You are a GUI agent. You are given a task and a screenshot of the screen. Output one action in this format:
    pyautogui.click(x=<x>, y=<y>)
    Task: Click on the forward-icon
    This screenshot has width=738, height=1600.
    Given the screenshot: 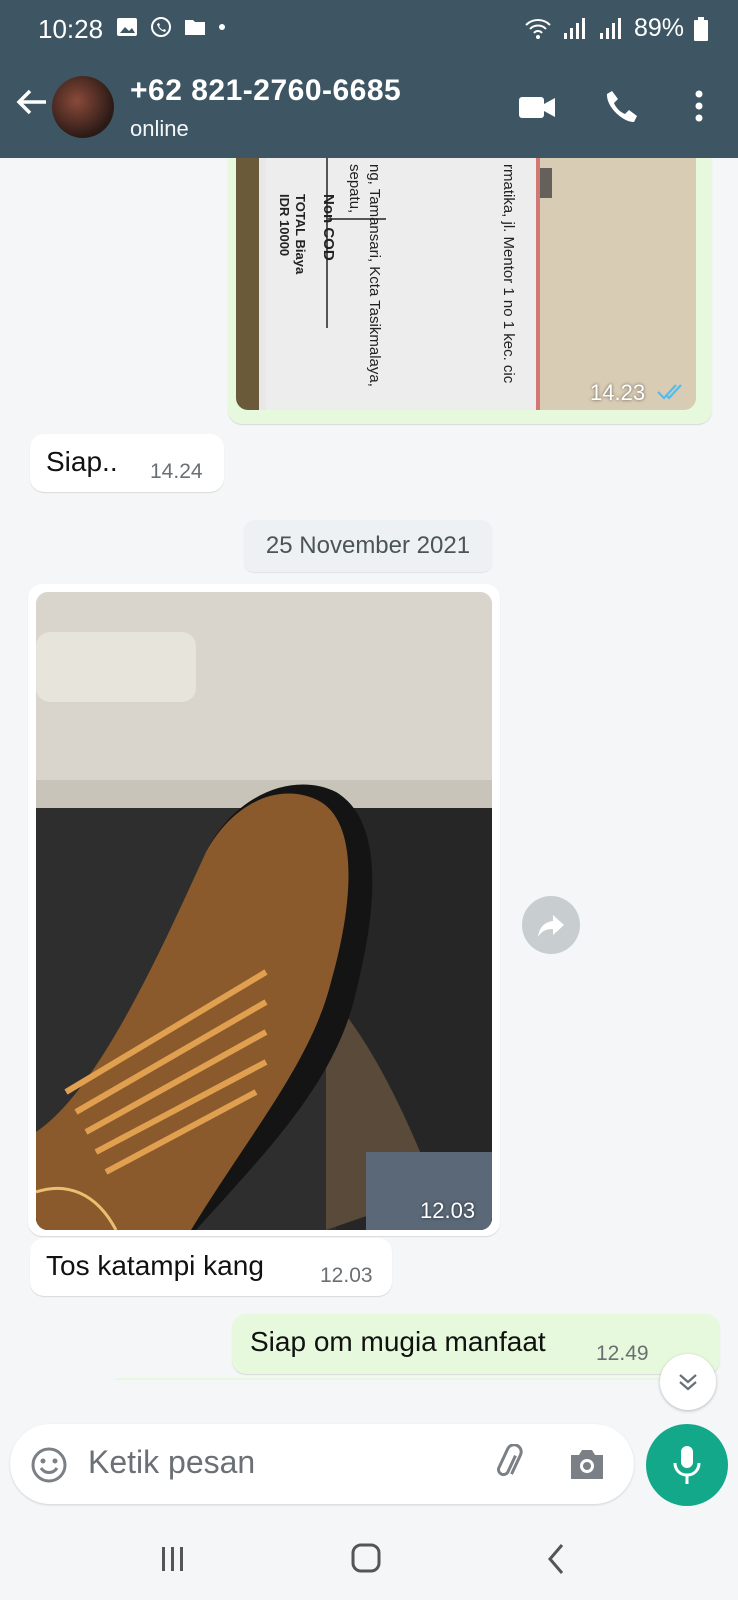 What is the action you would take?
    pyautogui.click(x=551, y=926)
    